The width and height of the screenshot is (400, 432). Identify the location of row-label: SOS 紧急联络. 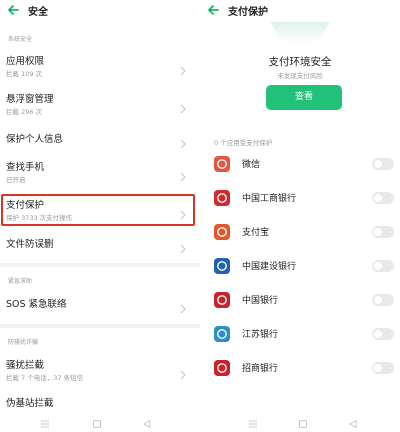
(36, 304).